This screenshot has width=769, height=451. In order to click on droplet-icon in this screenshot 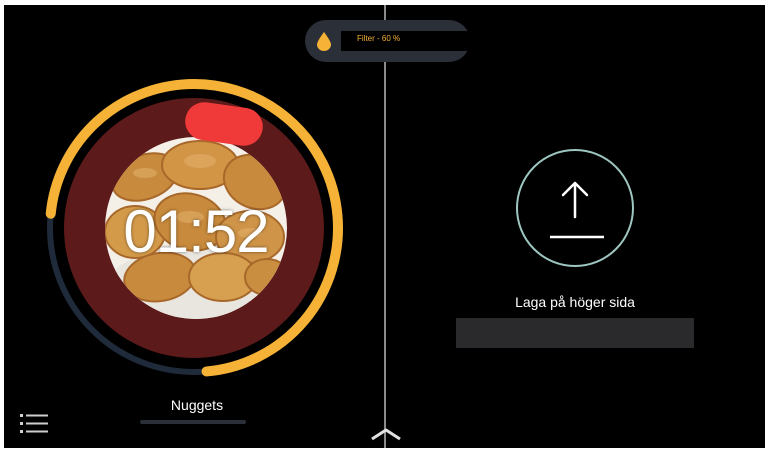, I will do `click(324, 41)`.